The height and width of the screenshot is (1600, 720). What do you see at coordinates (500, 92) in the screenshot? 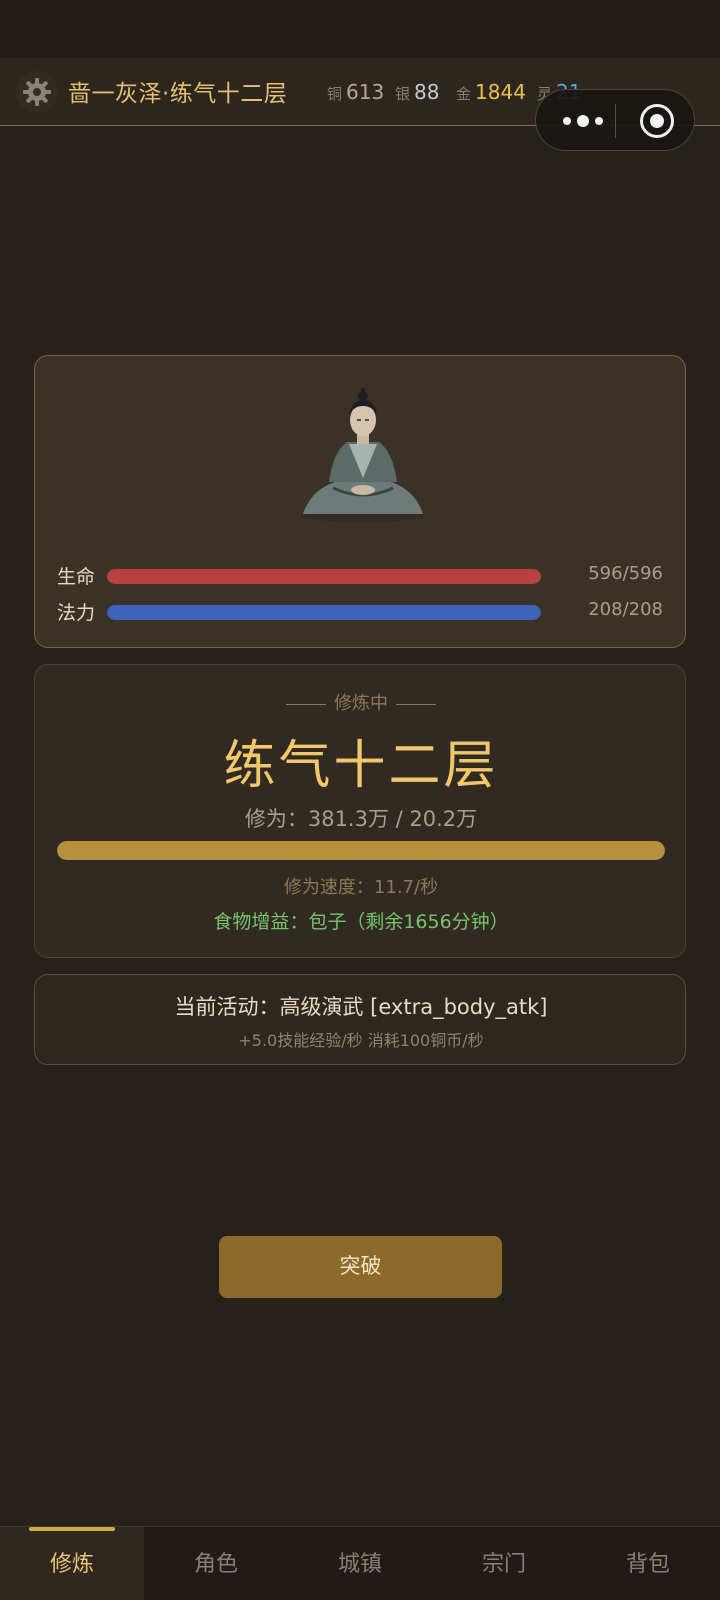
I see `currency-value: 1844` at bounding box center [500, 92].